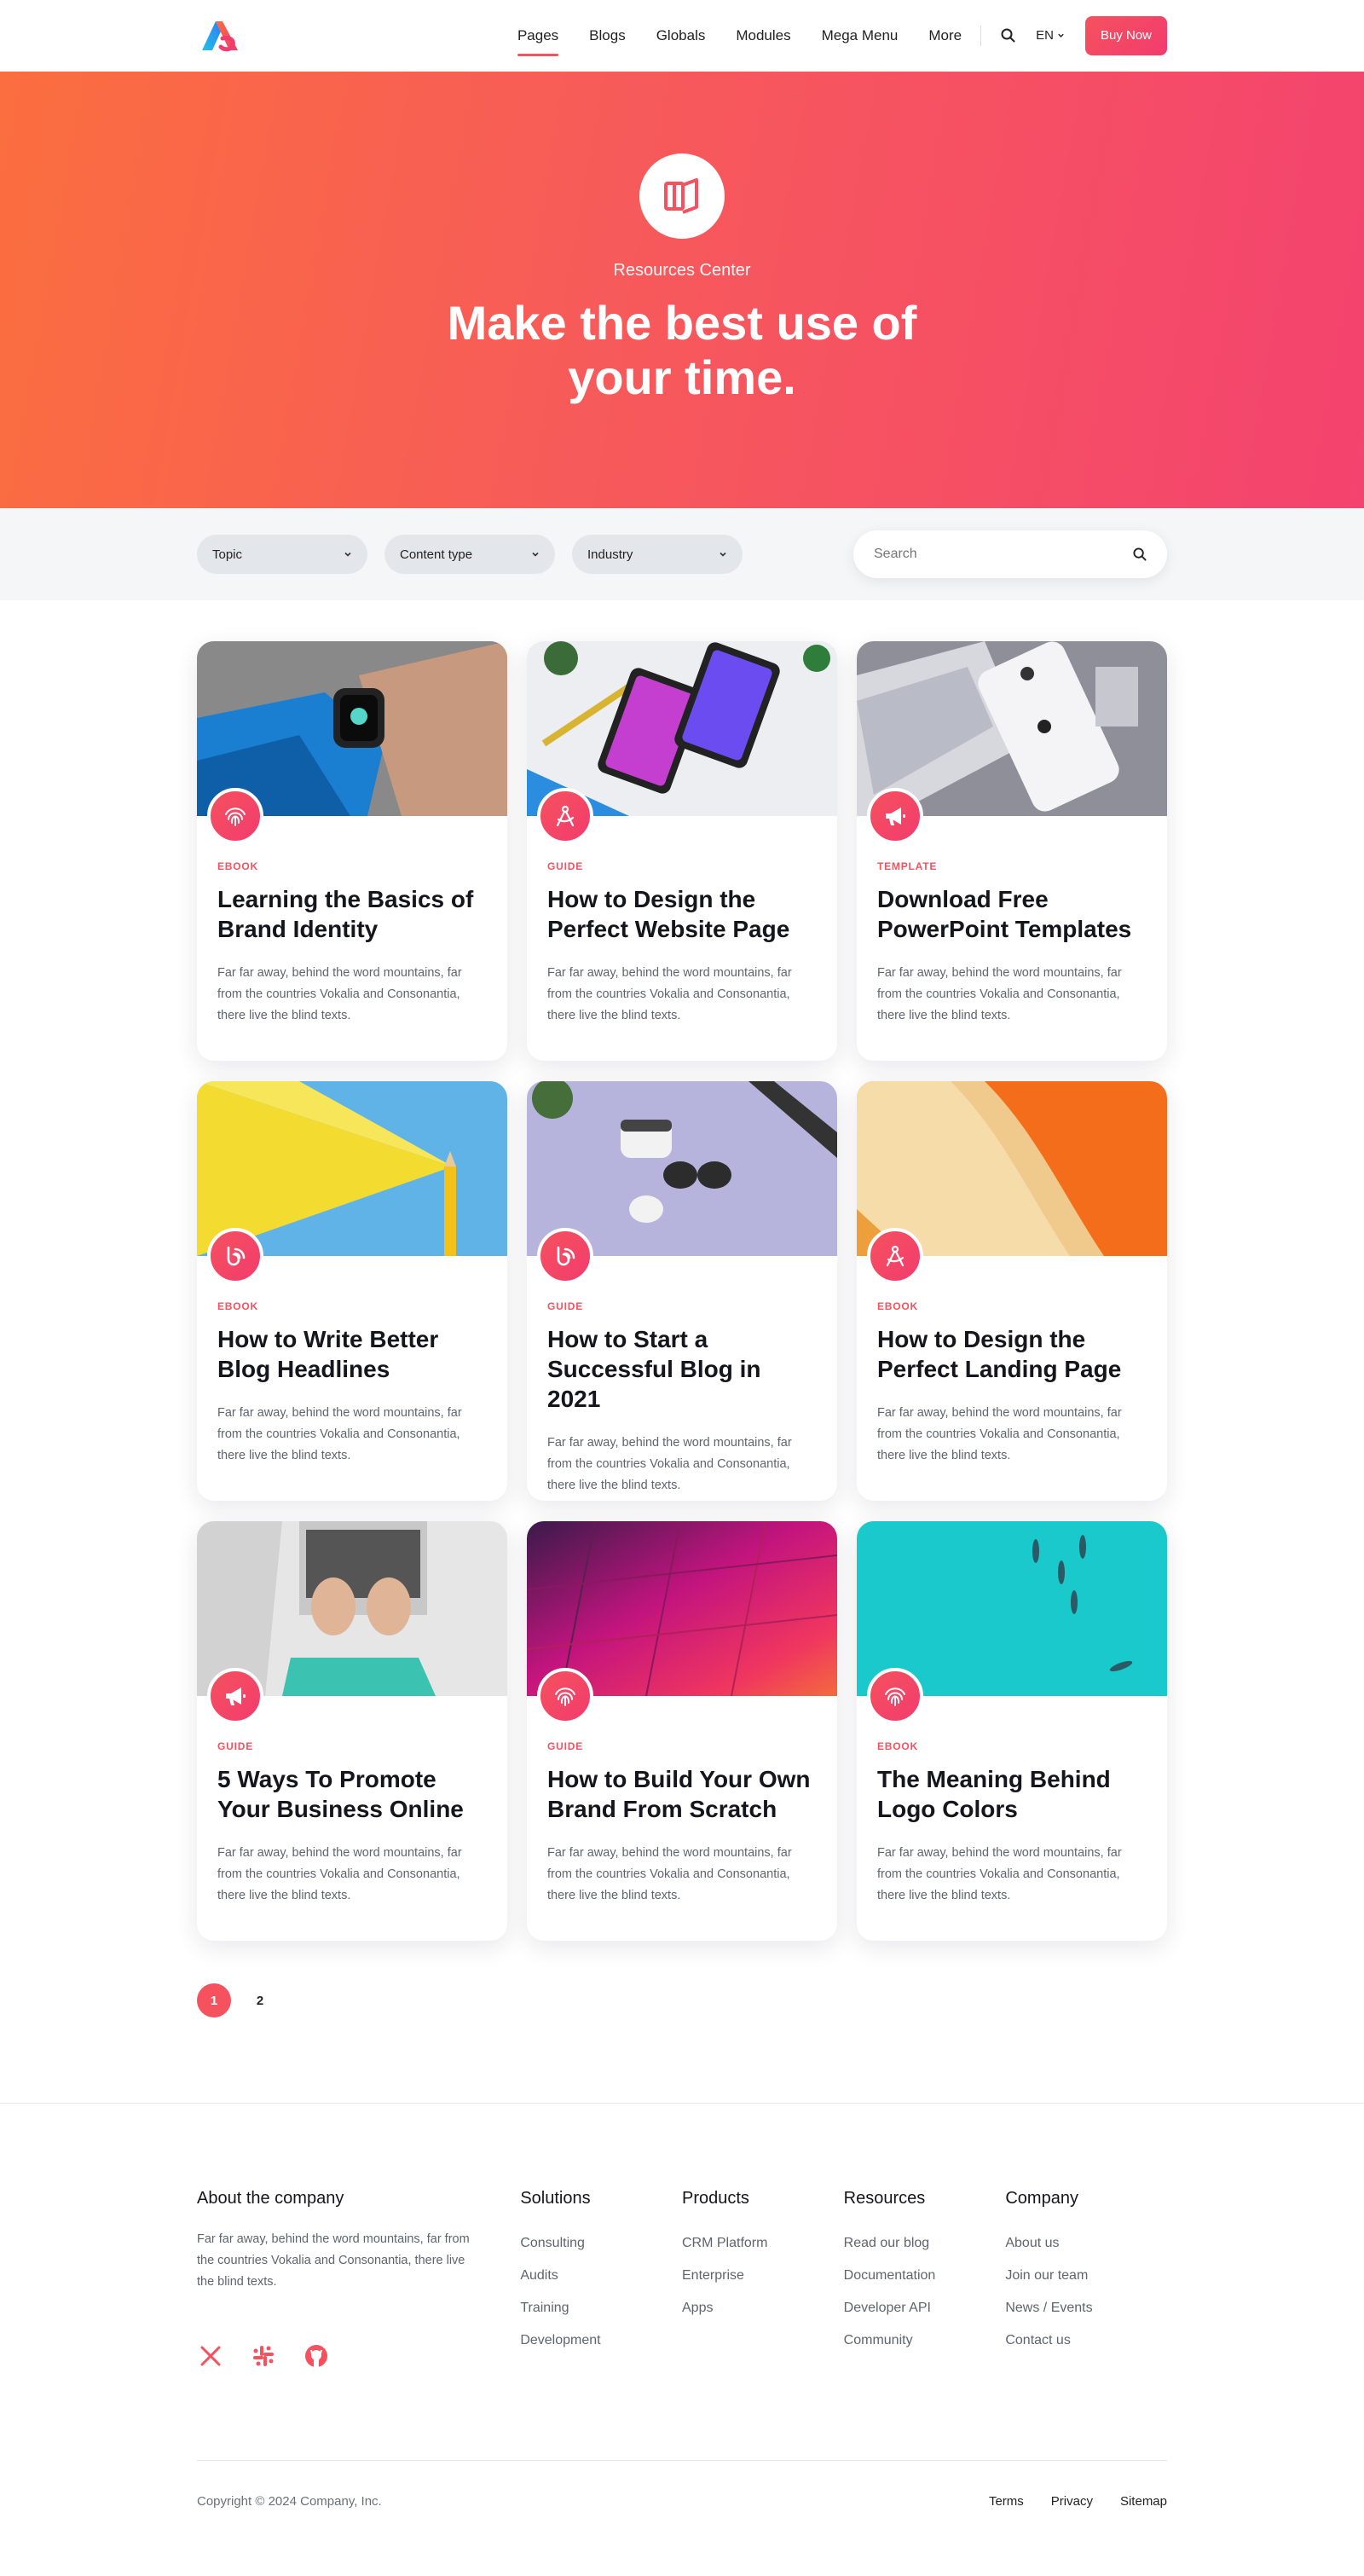  What do you see at coordinates (682, 270) in the screenshot?
I see `hero-eyebrow: Resources Center` at bounding box center [682, 270].